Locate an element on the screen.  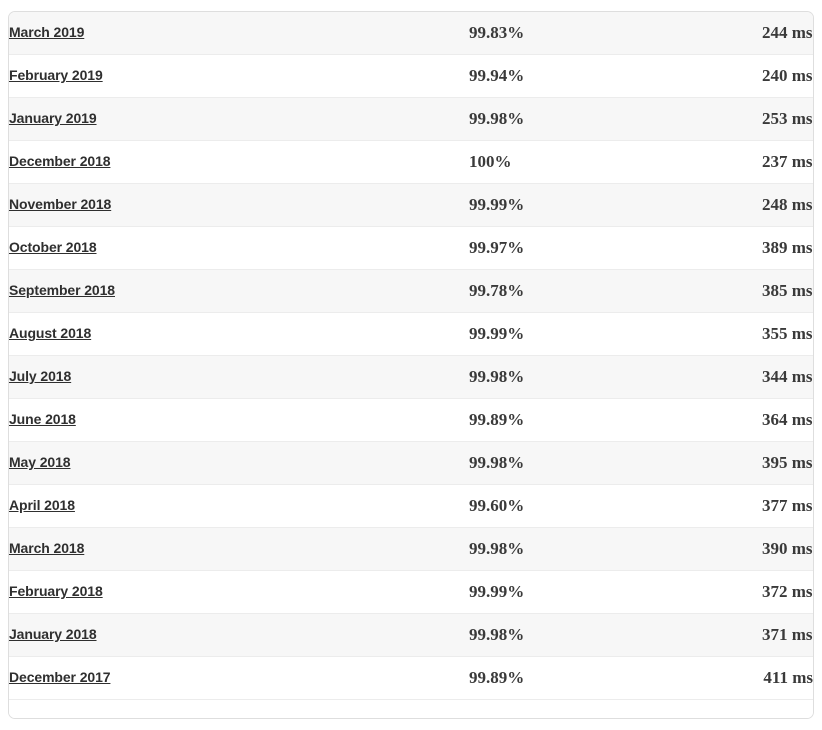
month-cell: October 2018 is located at coordinates (239, 248).